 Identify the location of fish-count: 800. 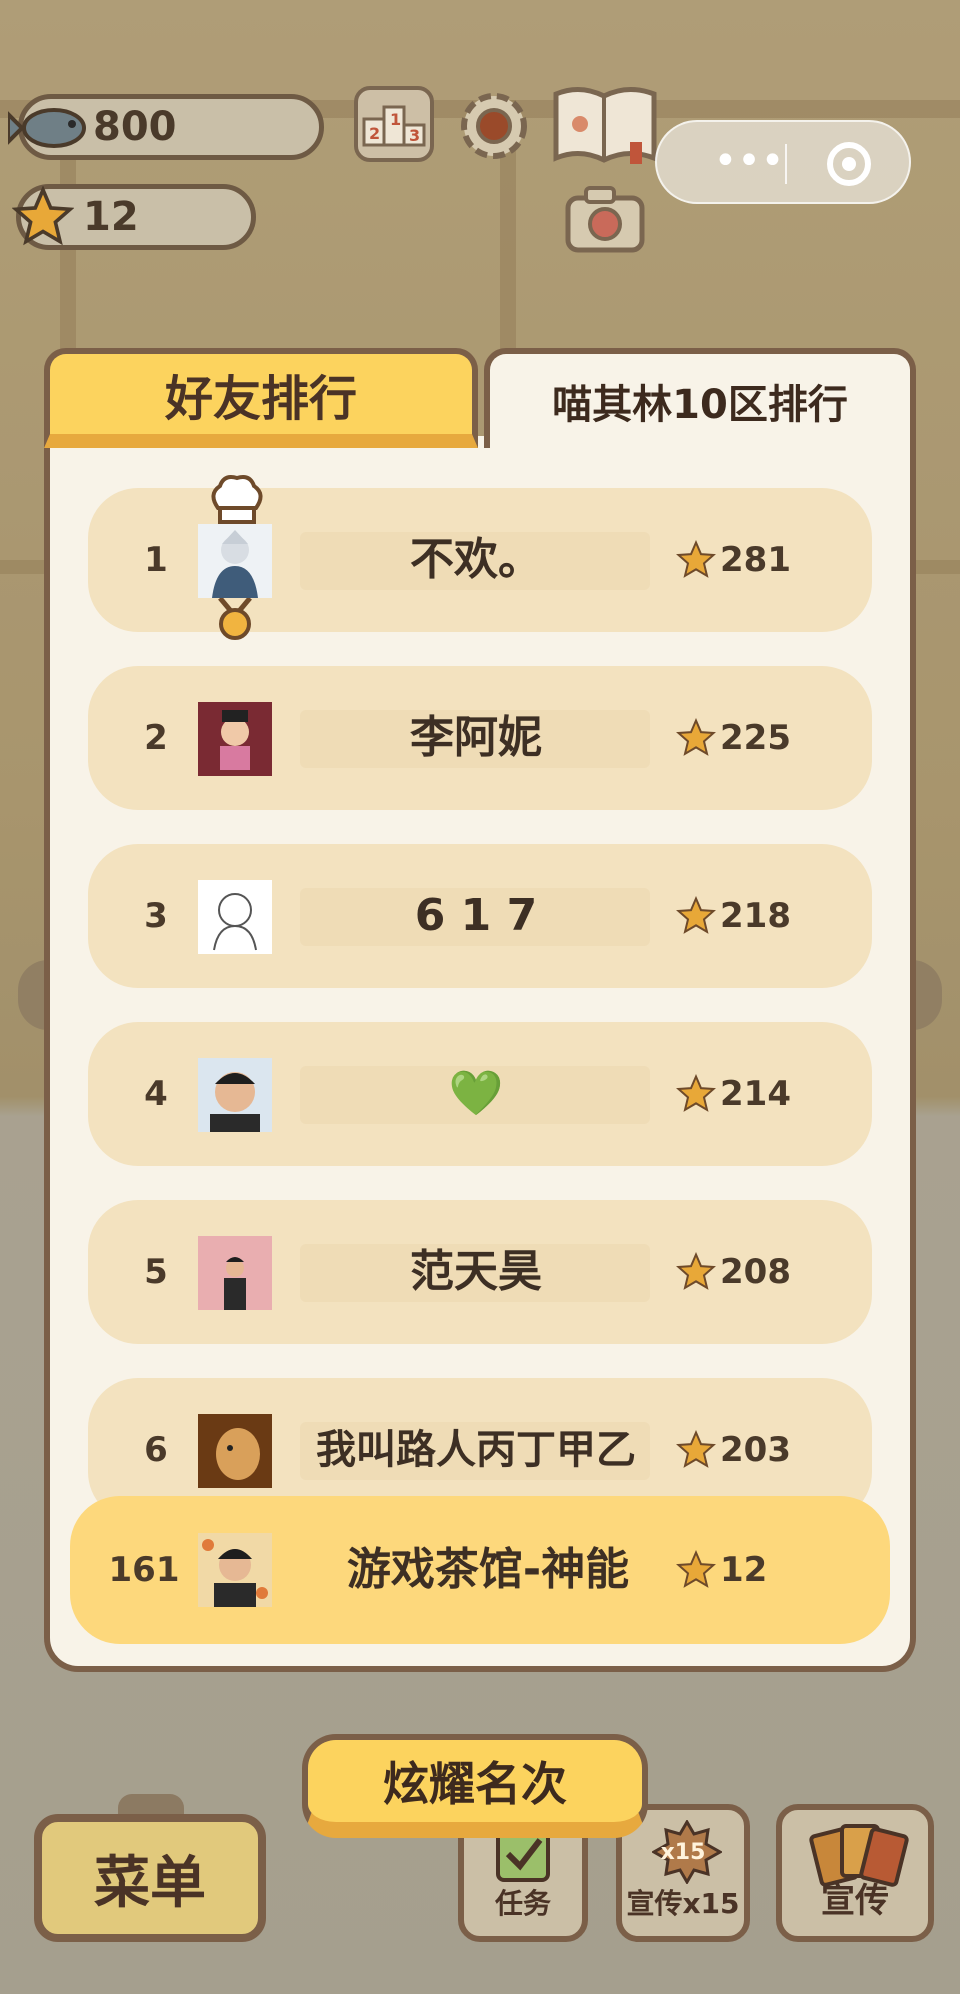
(135, 127).